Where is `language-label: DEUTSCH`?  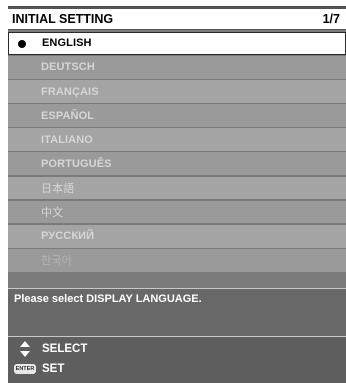 language-label: DEUTSCH is located at coordinates (68, 67).